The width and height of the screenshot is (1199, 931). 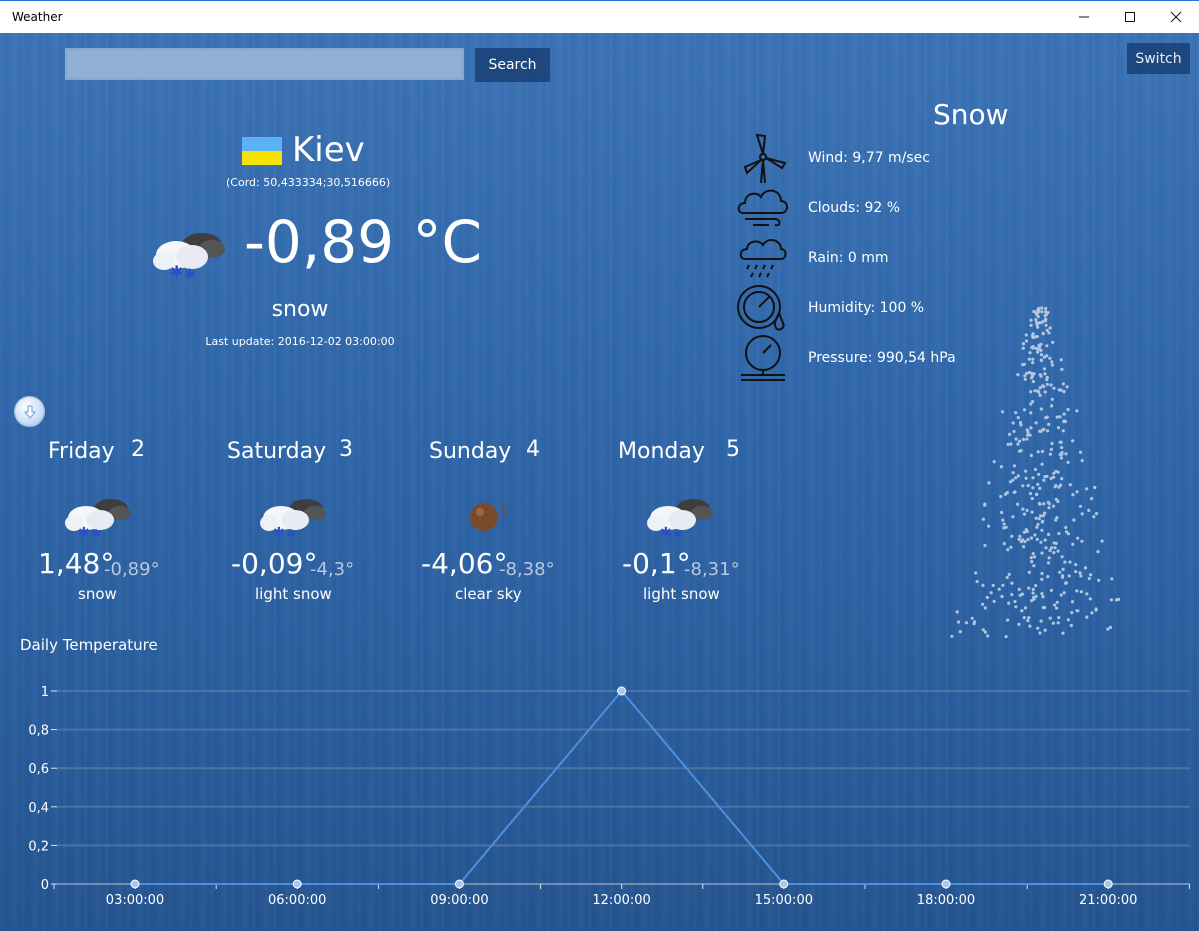 I want to click on search-button: Search, so click(x=512, y=65).